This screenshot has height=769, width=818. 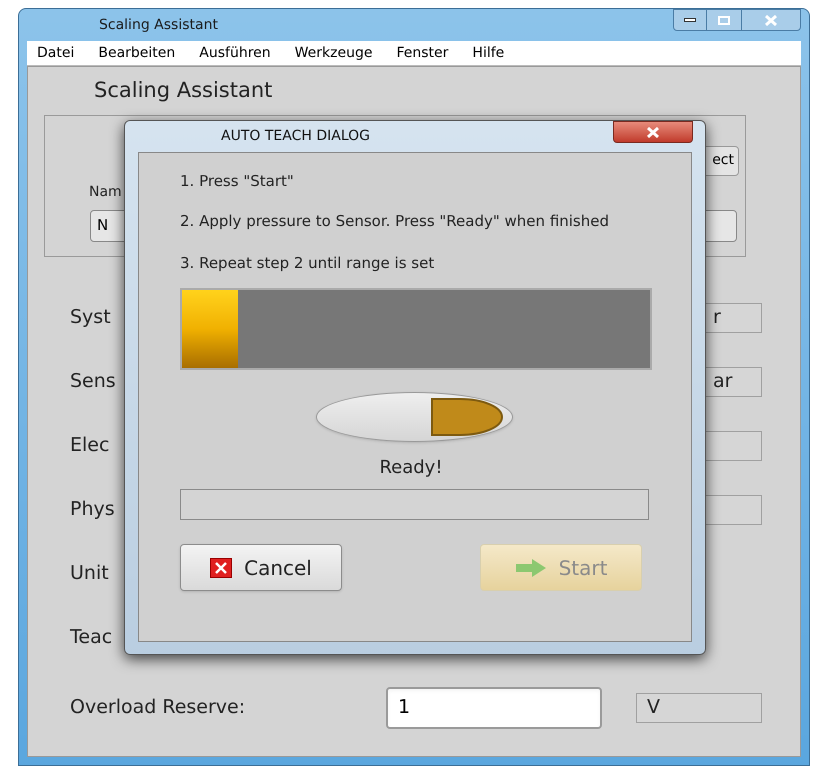 I want to click on maximize-button, so click(x=724, y=20).